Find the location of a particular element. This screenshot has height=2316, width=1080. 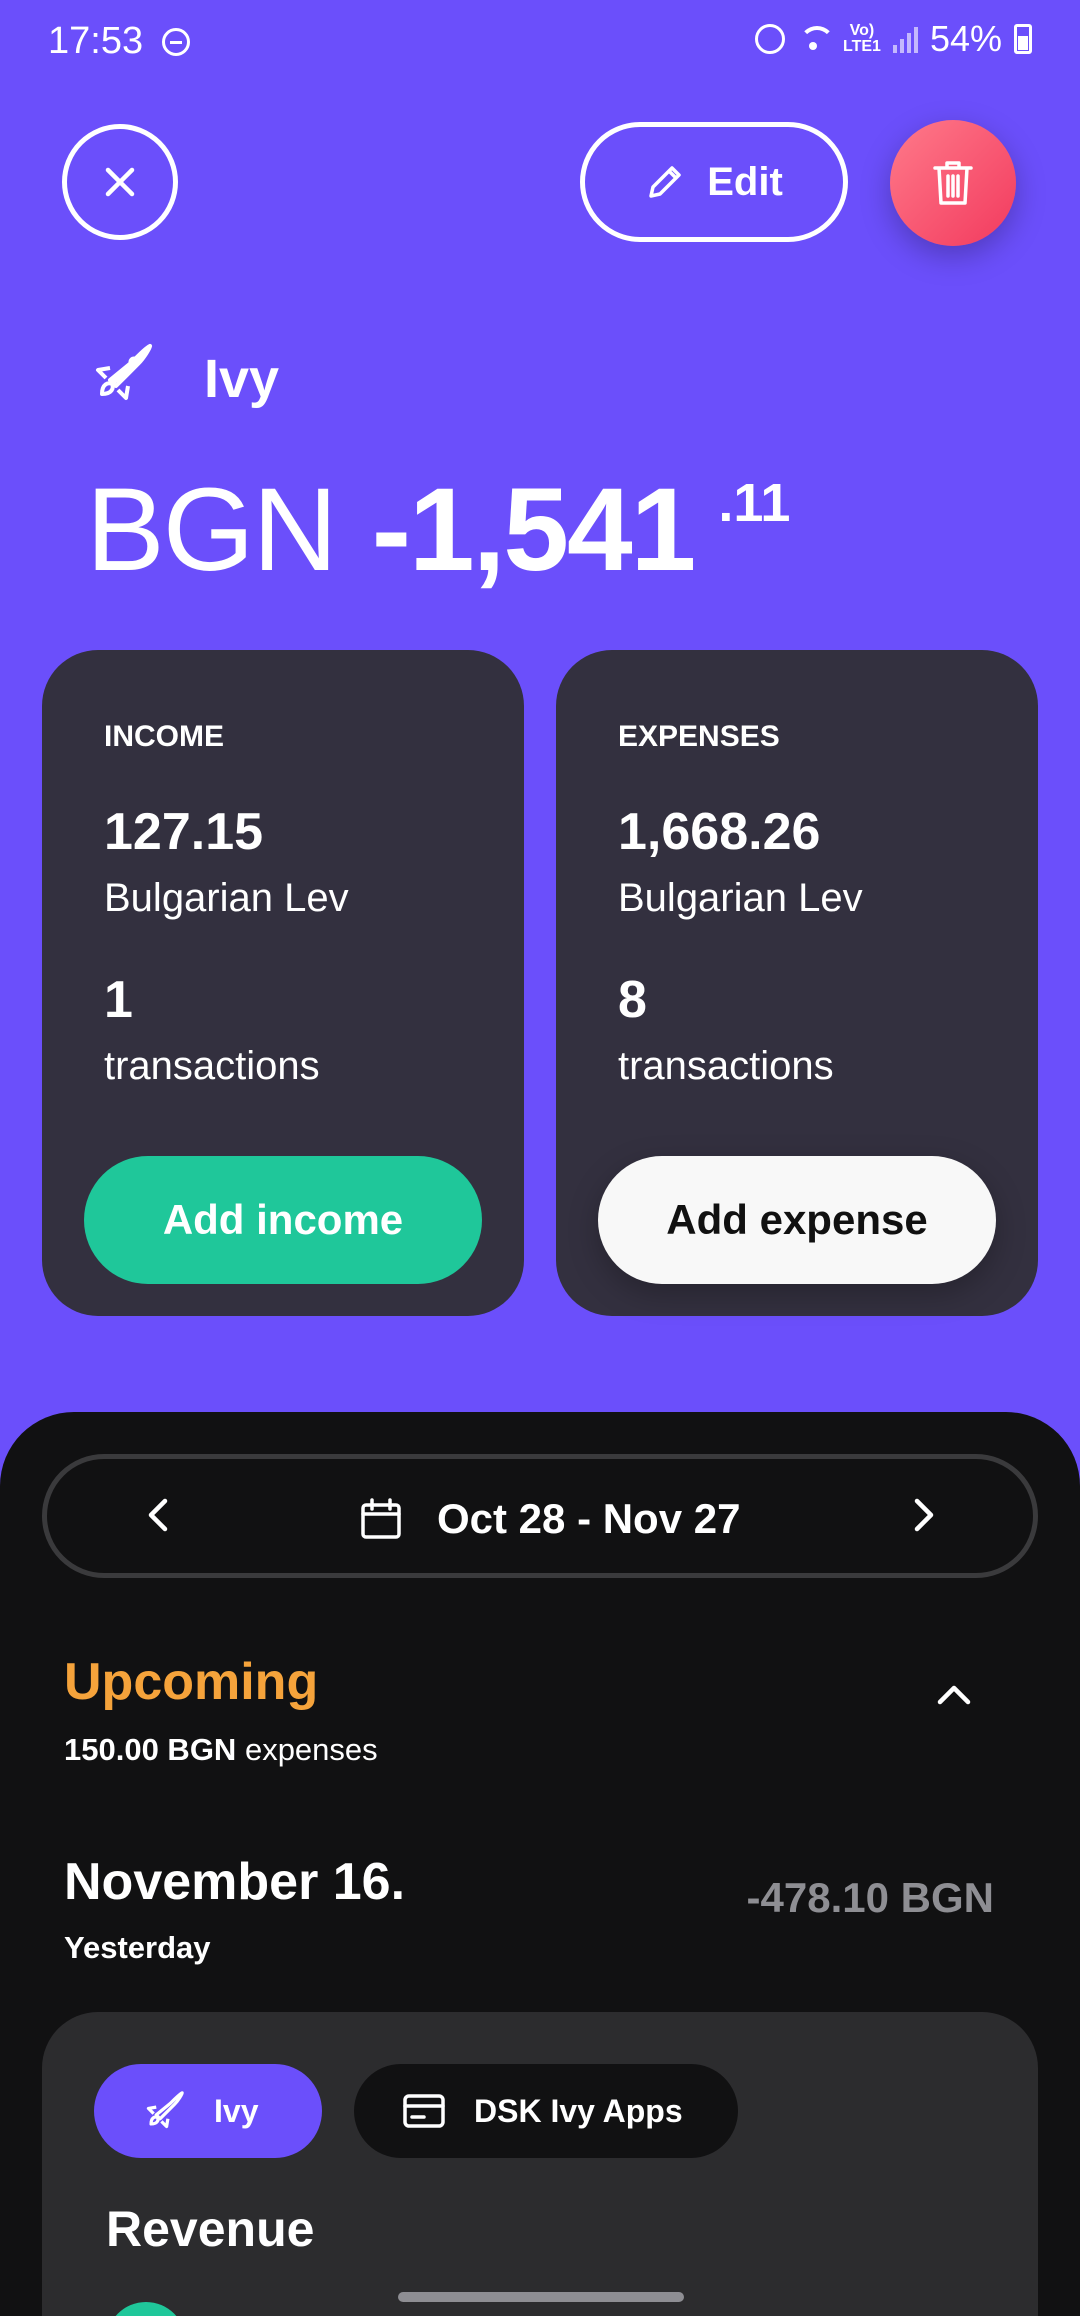

status-icons: Vo) LTE1 54% is located at coordinates (893, 39).